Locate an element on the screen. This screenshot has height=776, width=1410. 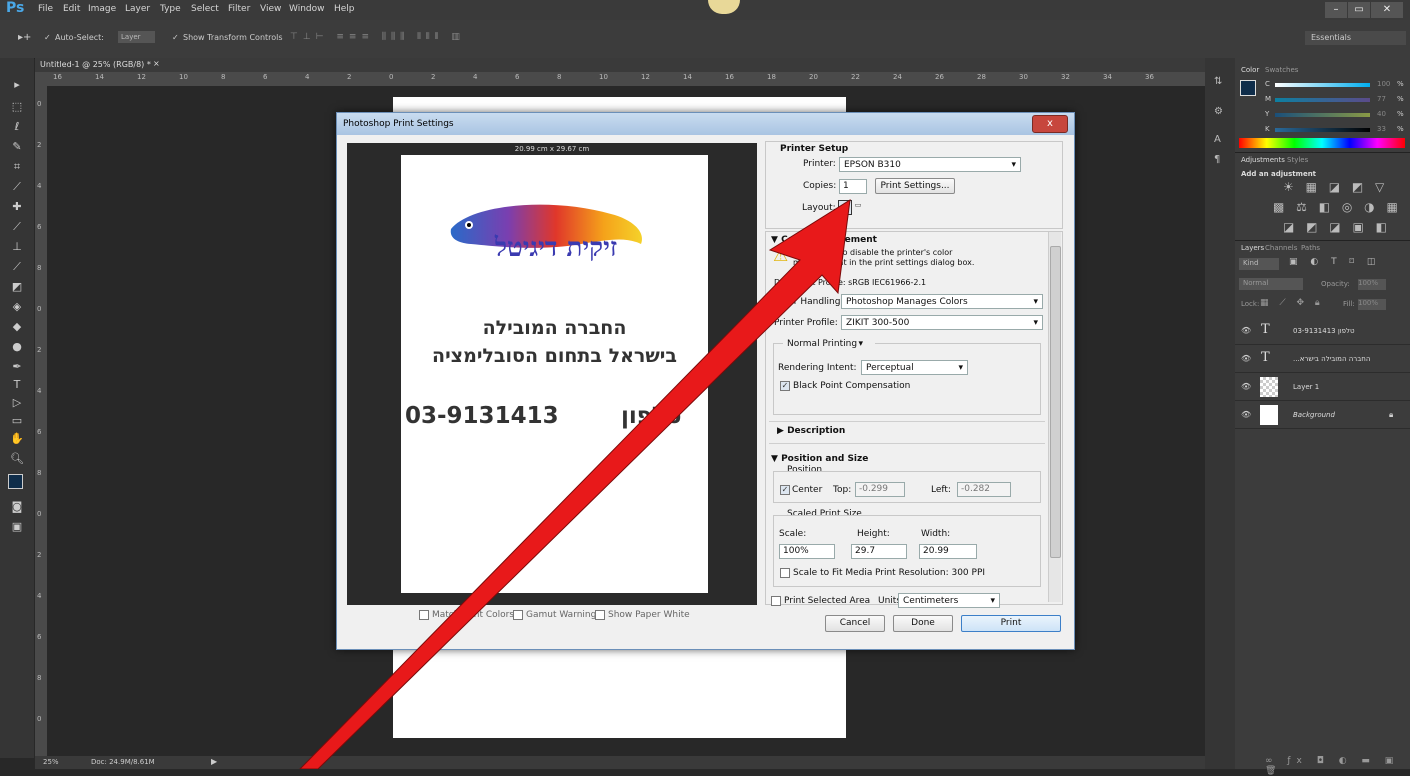
copies-field: 1 is located at coordinates (853, 186).